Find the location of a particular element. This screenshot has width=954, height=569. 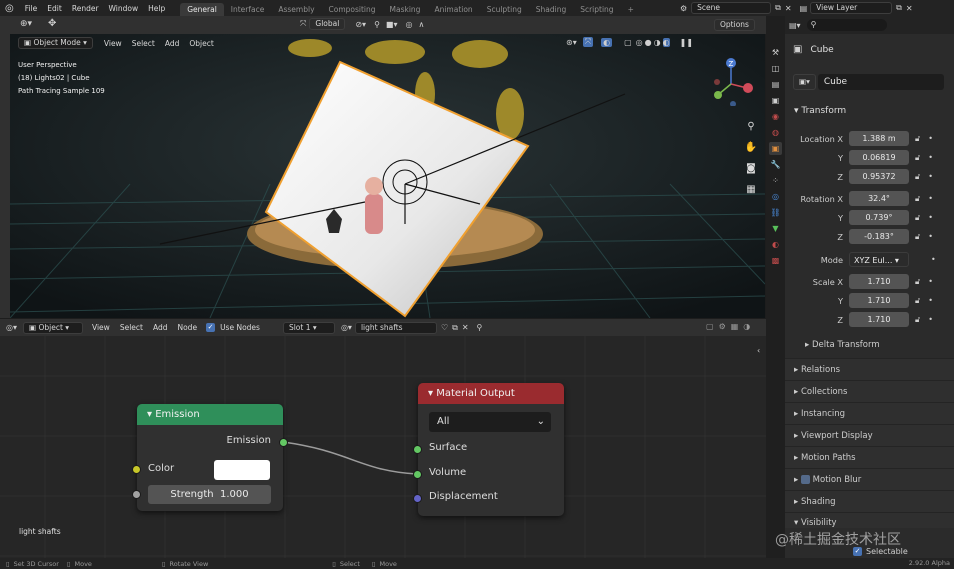

output-tab-icon: ▤ is located at coordinates (775, 84).